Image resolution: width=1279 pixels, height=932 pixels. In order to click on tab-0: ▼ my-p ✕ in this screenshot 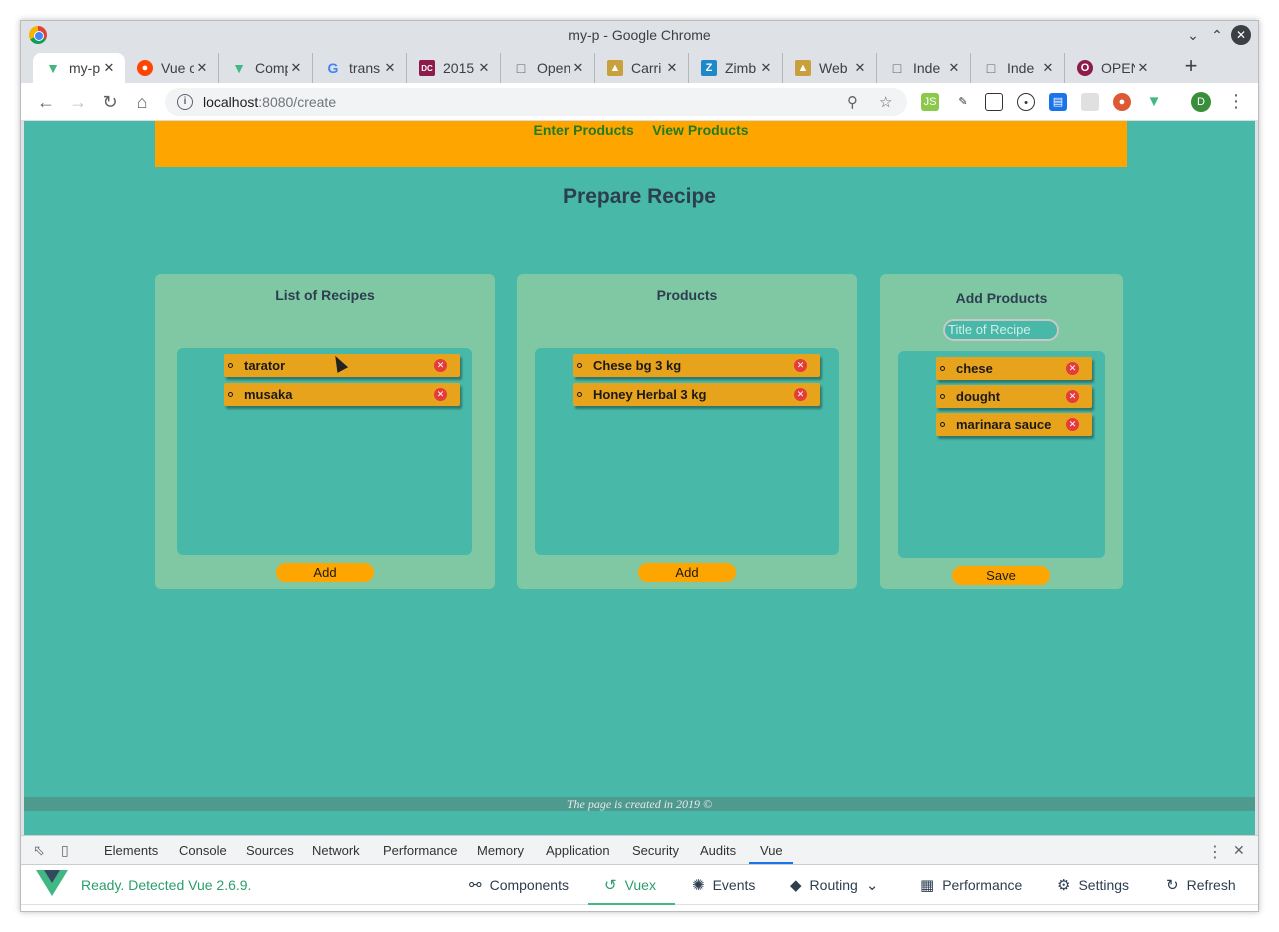, I will do `click(79, 68)`.